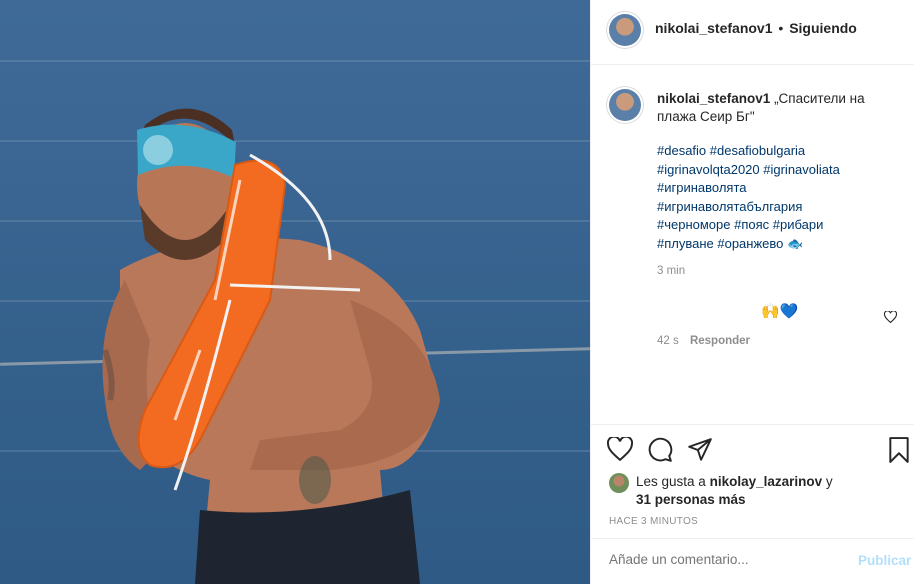  I want to click on caption-username: nikolai_stefanov1, so click(713, 98).